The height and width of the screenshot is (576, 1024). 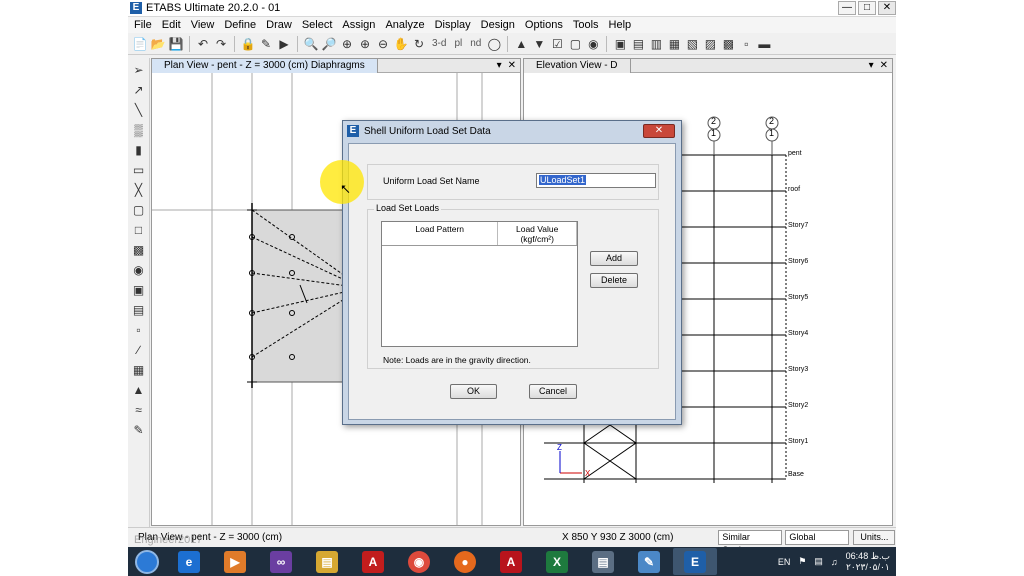 What do you see at coordinates (203, 44) in the screenshot?
I see `undo-icon: ↶` at bounding box center [203, 44].